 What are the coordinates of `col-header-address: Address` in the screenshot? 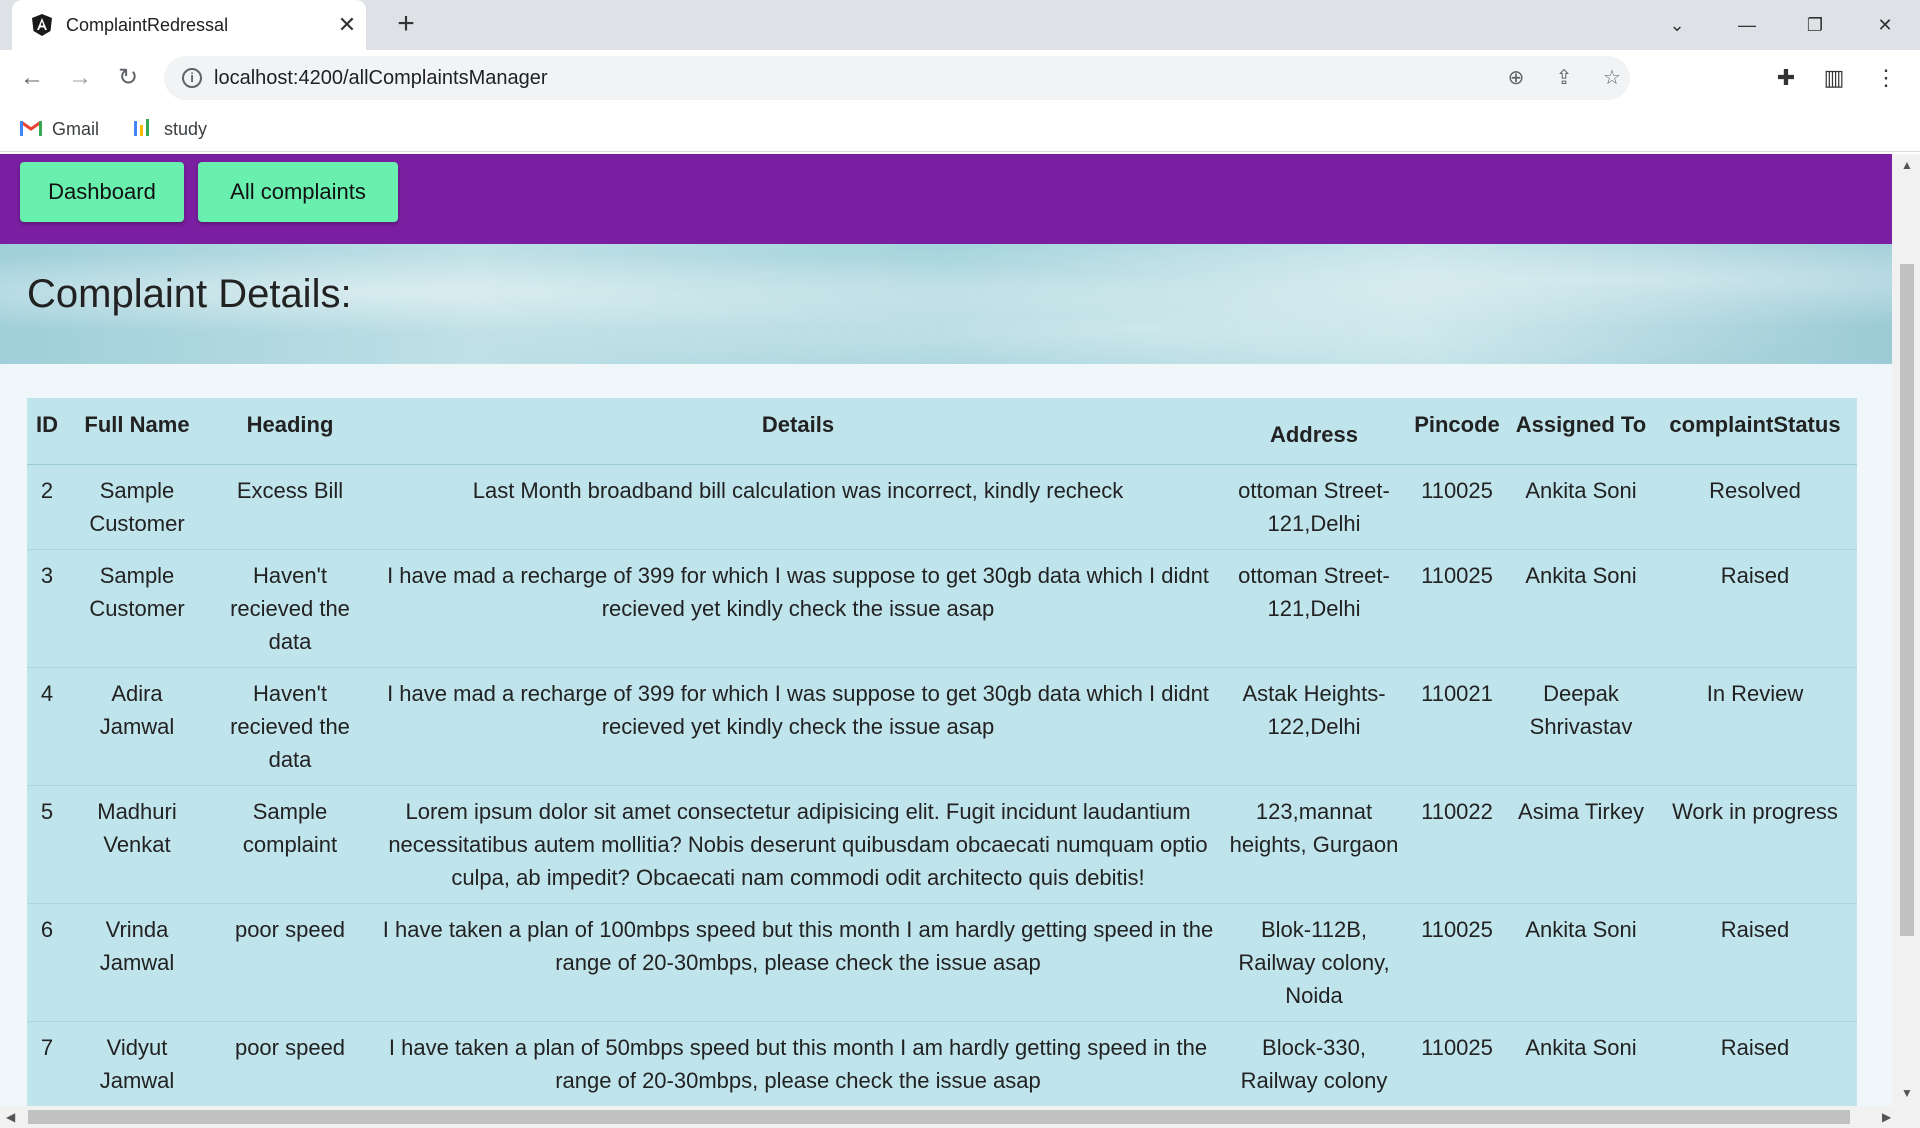 It's located at (1314, 431).